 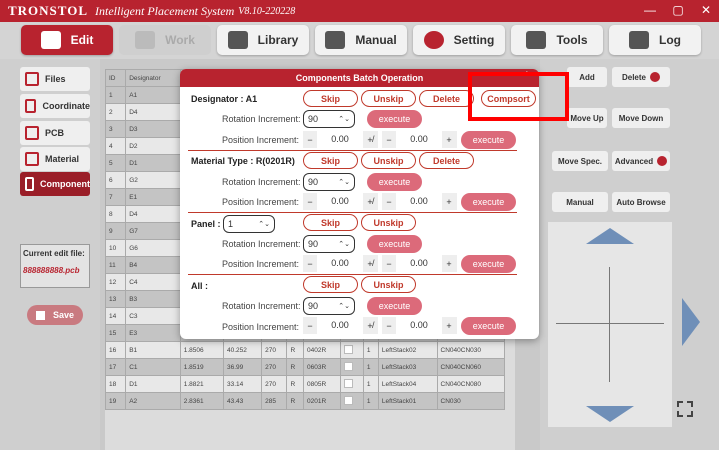 I want to click on position-label: Position Increment:, so click(x=261, y=140).